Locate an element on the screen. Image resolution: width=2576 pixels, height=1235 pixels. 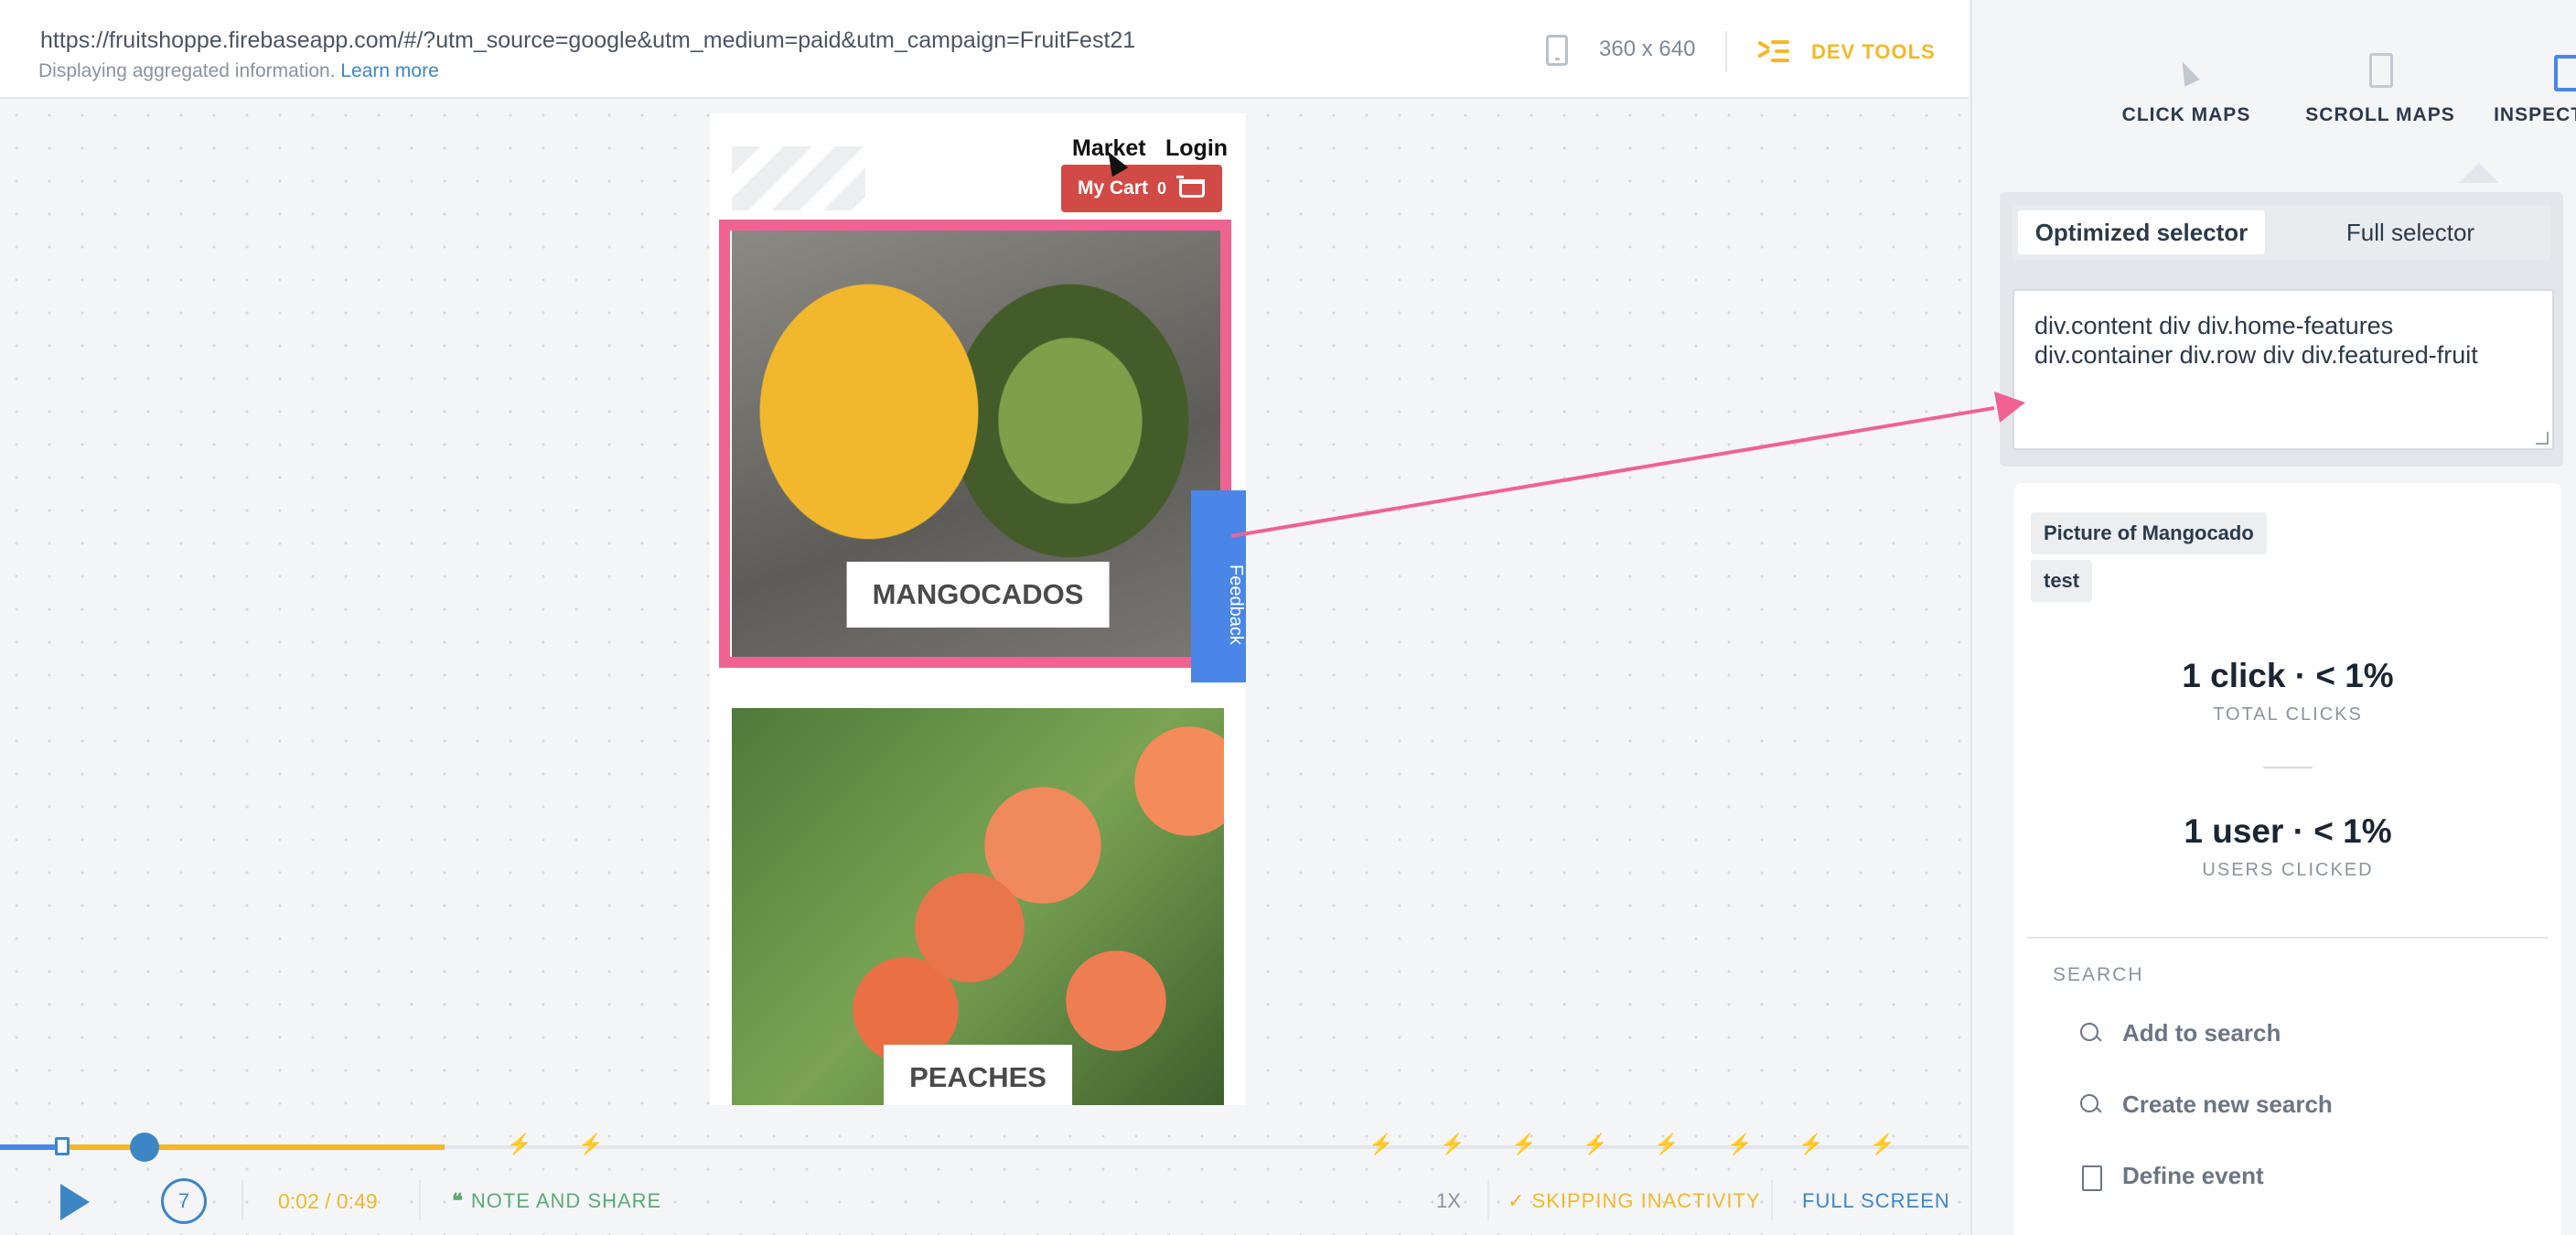
playback-speed: 1X is located at coordinates (1449, 1201).